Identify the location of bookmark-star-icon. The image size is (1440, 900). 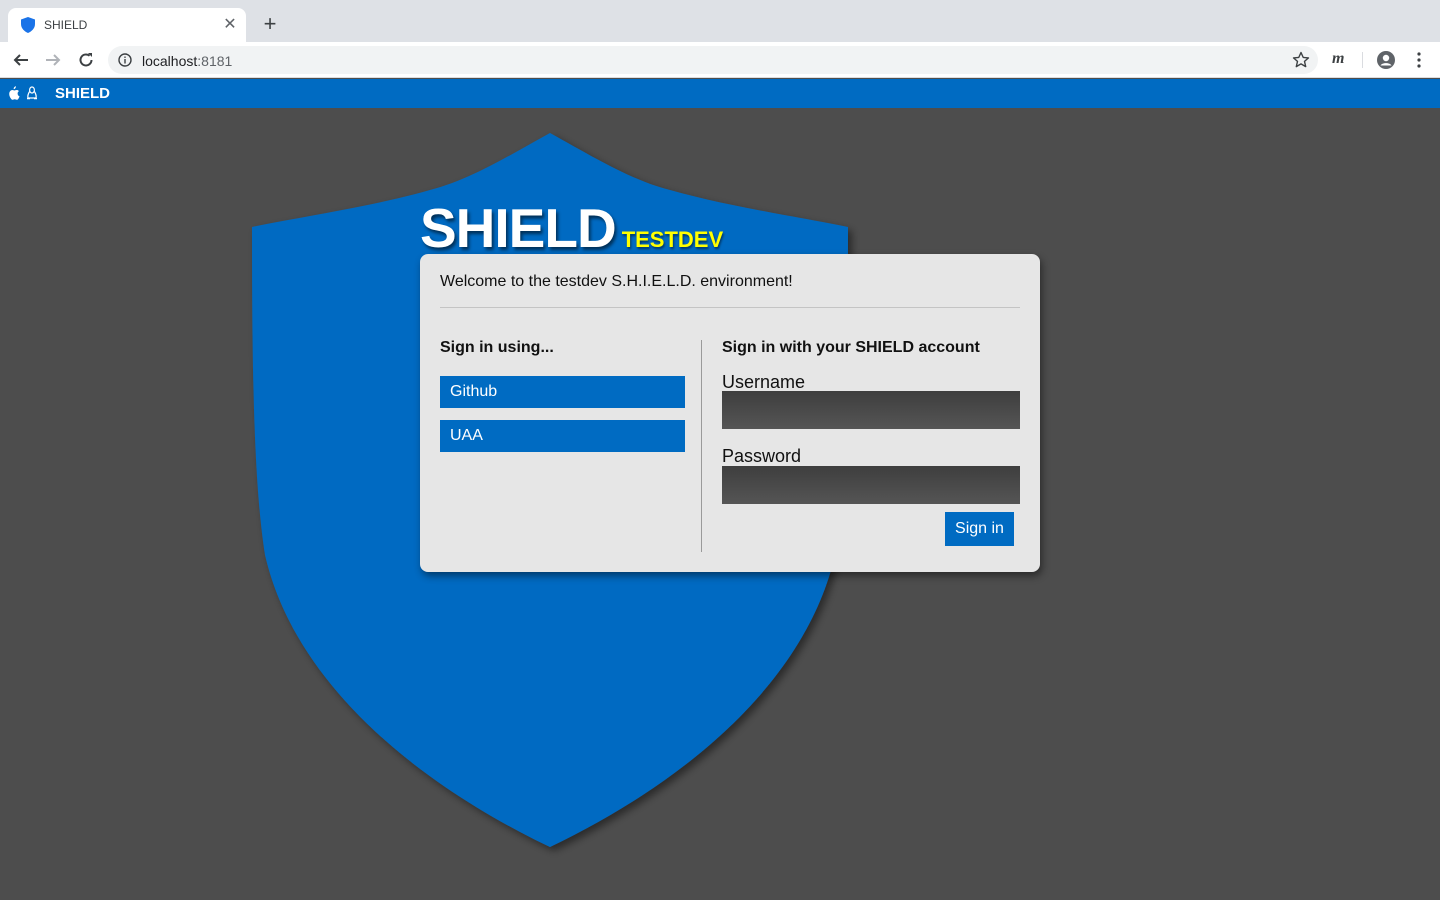
(1301, 60).